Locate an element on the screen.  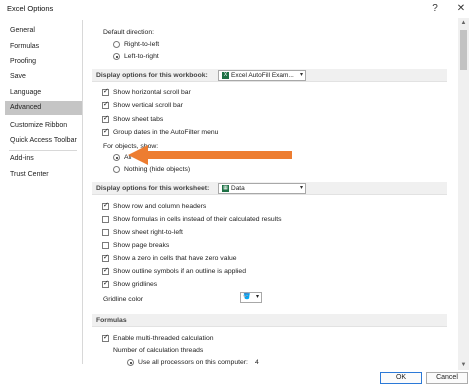
vertical-scrollbar: ▲ ▼ is located at coordinates (463, 194).